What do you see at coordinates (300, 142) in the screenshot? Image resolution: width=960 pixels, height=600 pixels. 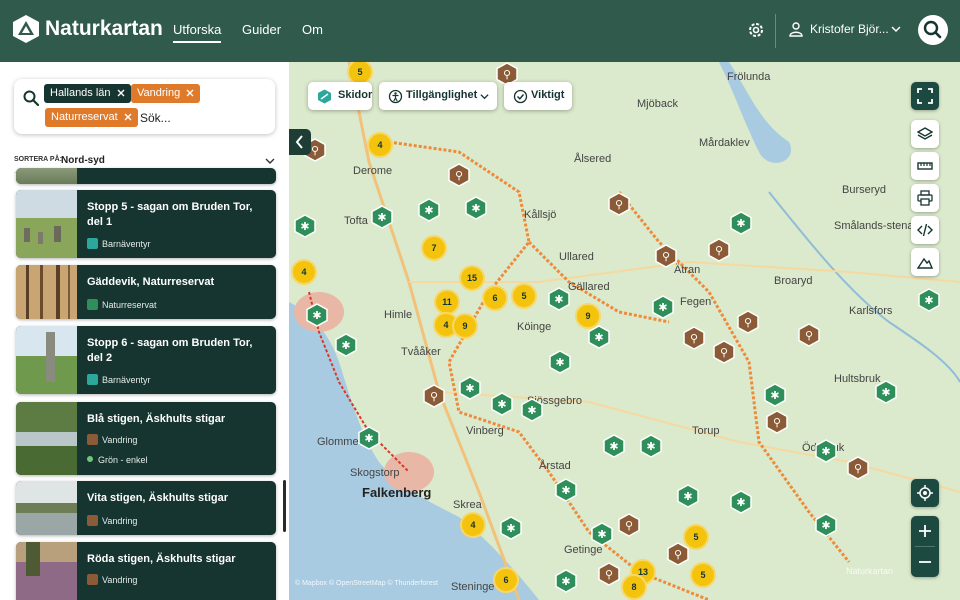 I see `collapse-sidebar-button` at bounding box center [300, 142].